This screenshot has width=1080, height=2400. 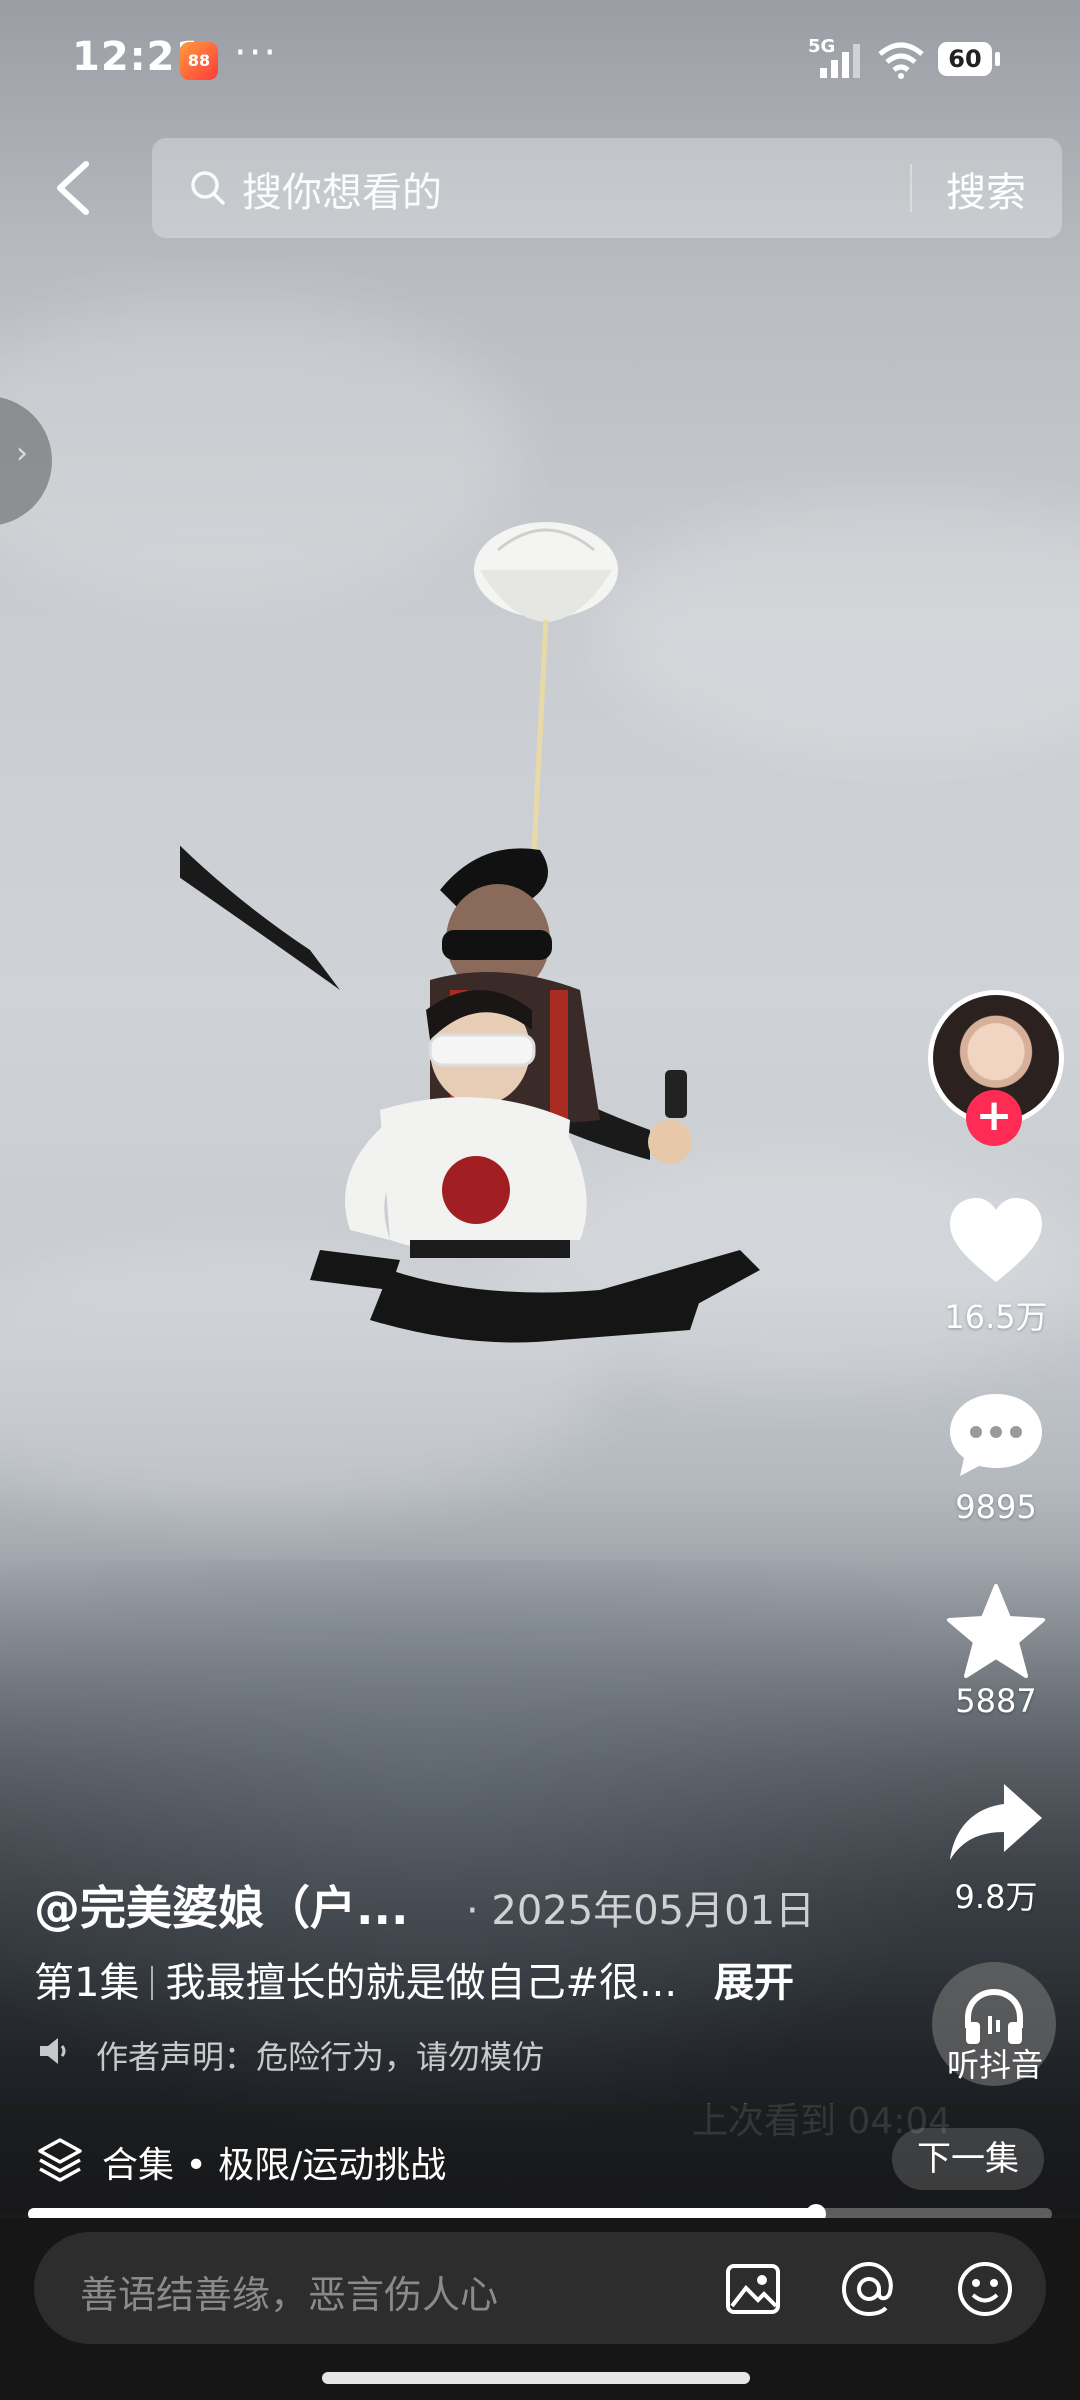 What do you see at coordinates (274, 2162) in the screenshot?
I see `collection-label: 合集 • 极限/运动挑战` at bounding box center [274, 2162].